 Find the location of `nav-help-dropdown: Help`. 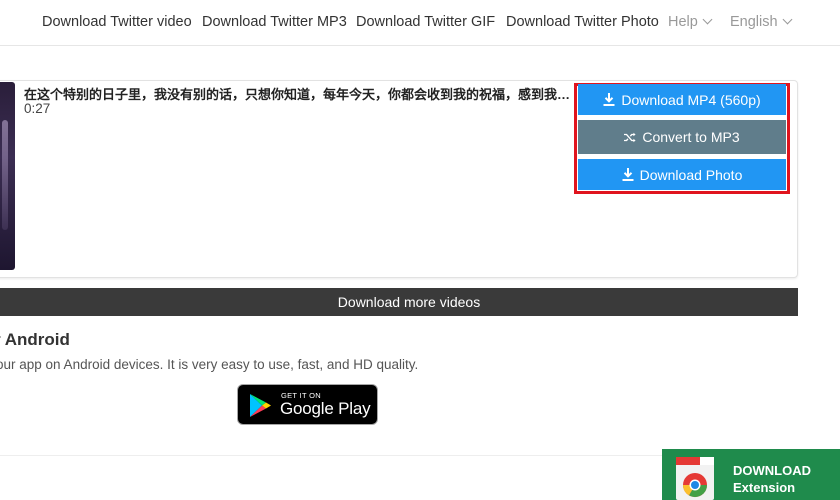

nav-help-dropdown: Help is located at coordinates (690, 22).